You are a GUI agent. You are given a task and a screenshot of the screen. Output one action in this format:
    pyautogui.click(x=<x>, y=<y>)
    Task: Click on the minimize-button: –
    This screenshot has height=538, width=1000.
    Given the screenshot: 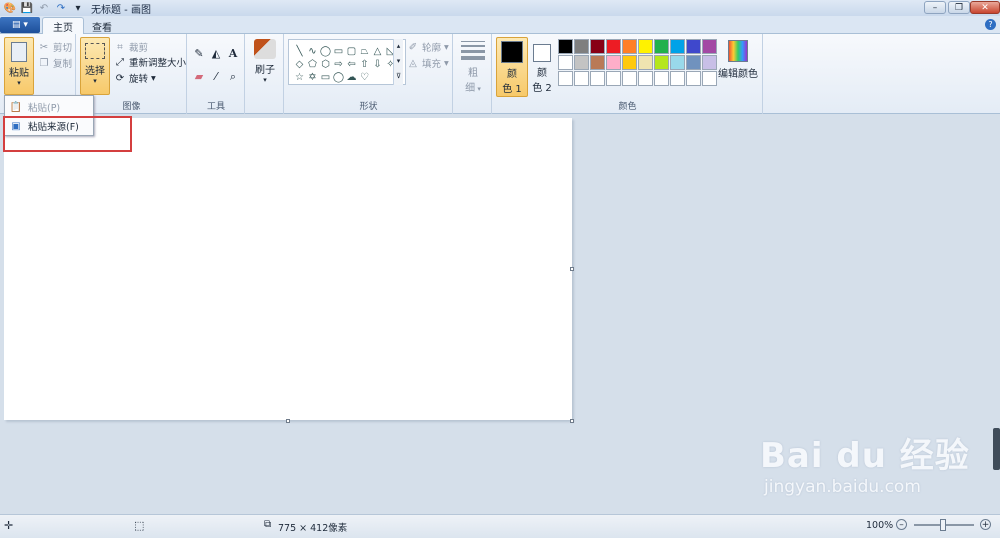 What is the action you would take?
    pyautogui.click(x=935, y=7)
    